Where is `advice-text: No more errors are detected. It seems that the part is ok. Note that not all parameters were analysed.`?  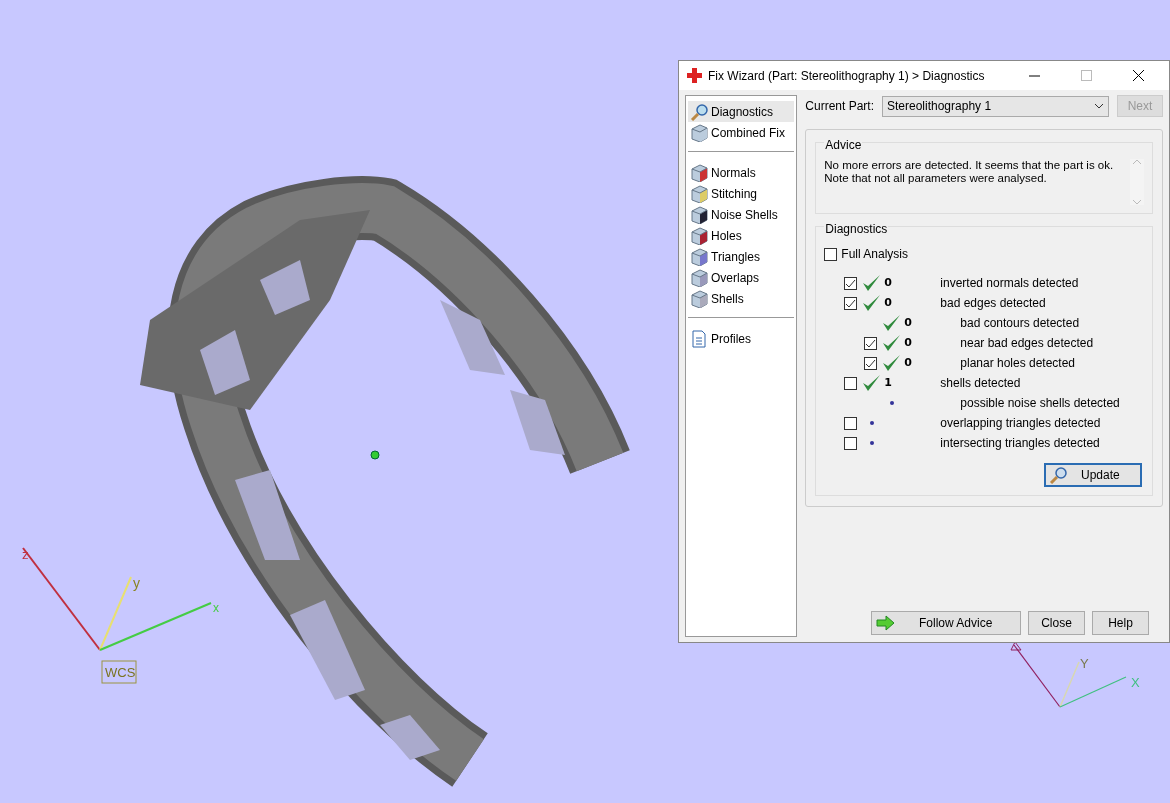 advice-text: No more errors are detected. It seems that the part is ok. Note that not all parameters were analysed. is located at coordinates (969, 172).